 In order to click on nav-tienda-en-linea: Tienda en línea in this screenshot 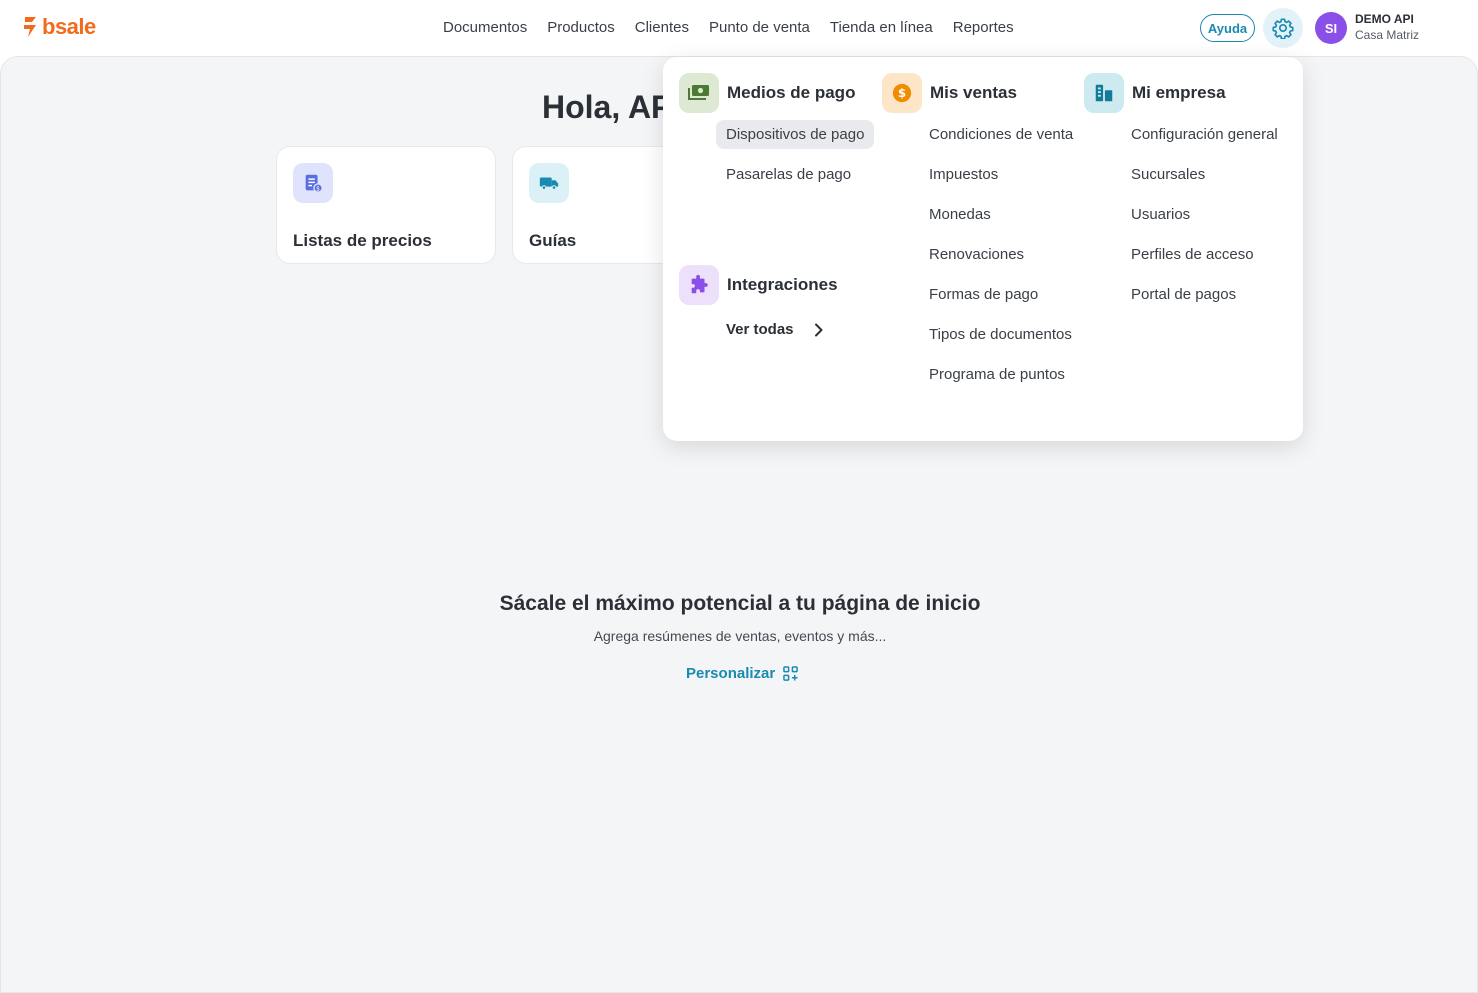, I will do `click(881, 27)`.